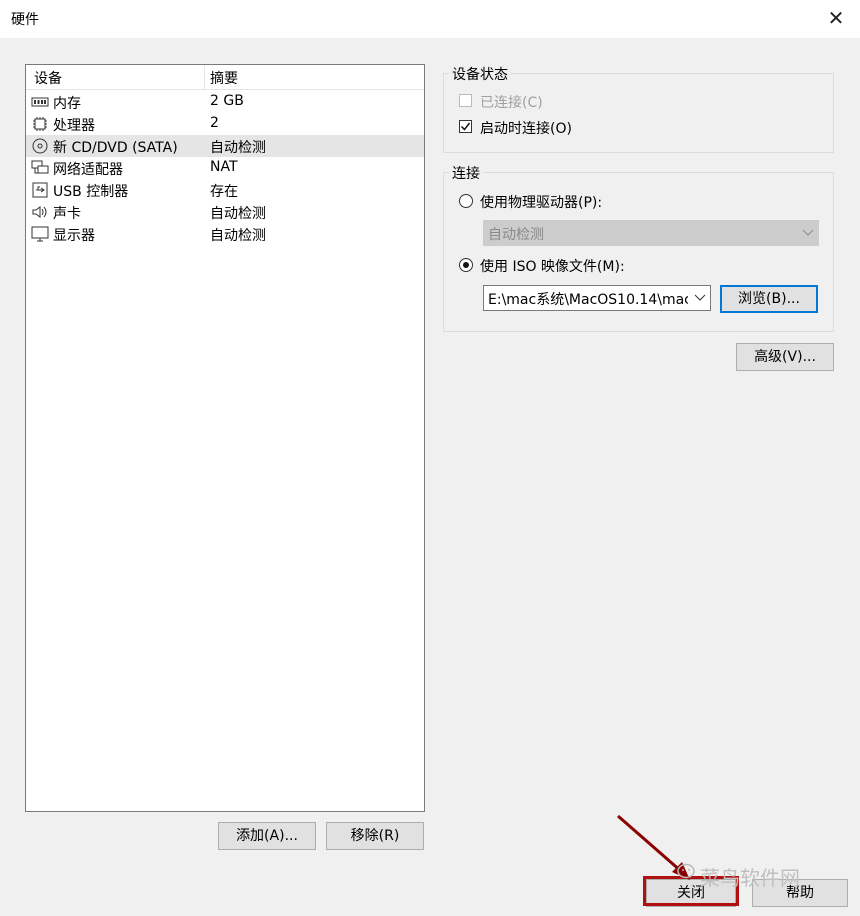  What do you see at coordinates (91, 192) in the screenshot?
I see `device-name: USB 控制器` at bounding box center [91, 192].